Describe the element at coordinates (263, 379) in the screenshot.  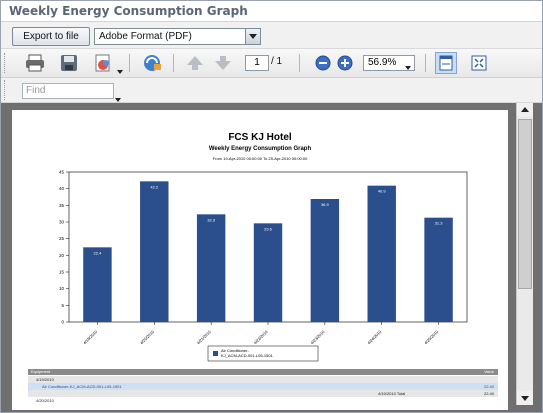
I see `table-row: 4/19/2010` at that location.